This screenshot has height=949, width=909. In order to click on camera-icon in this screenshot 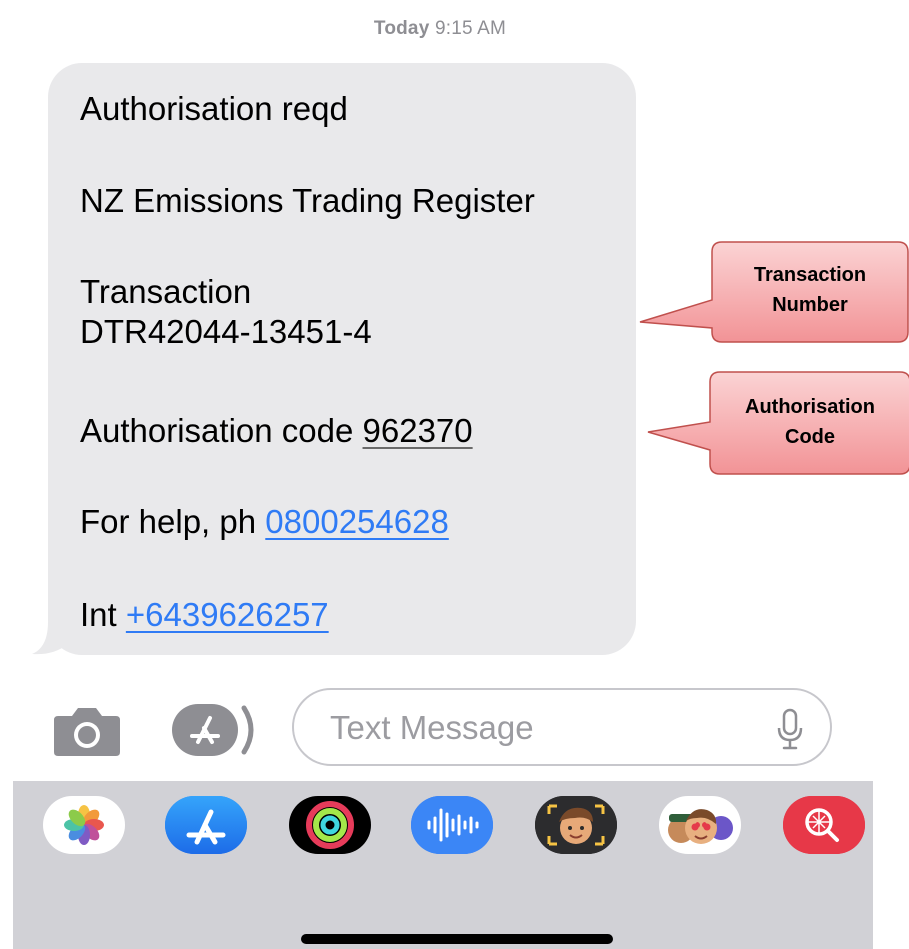, I will do `click(87, 731)`.